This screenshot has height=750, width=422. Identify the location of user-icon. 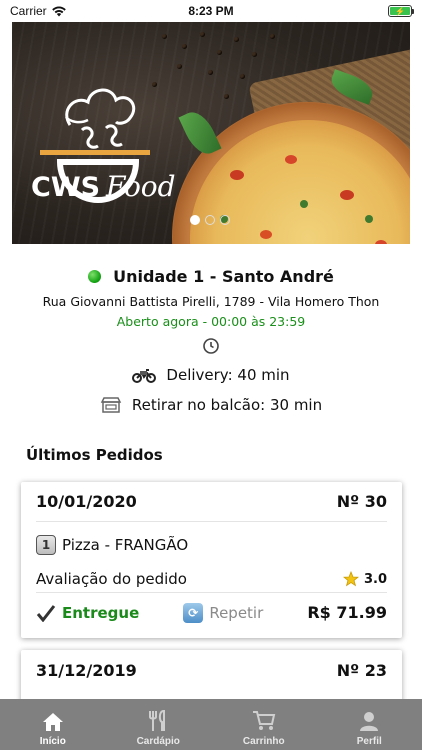
(369, 721).